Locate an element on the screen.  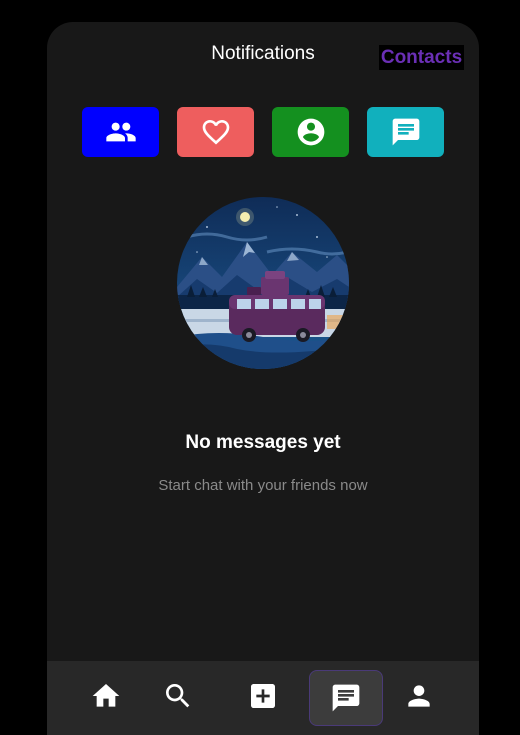
nav-profile is located at coordinates (419, 696).